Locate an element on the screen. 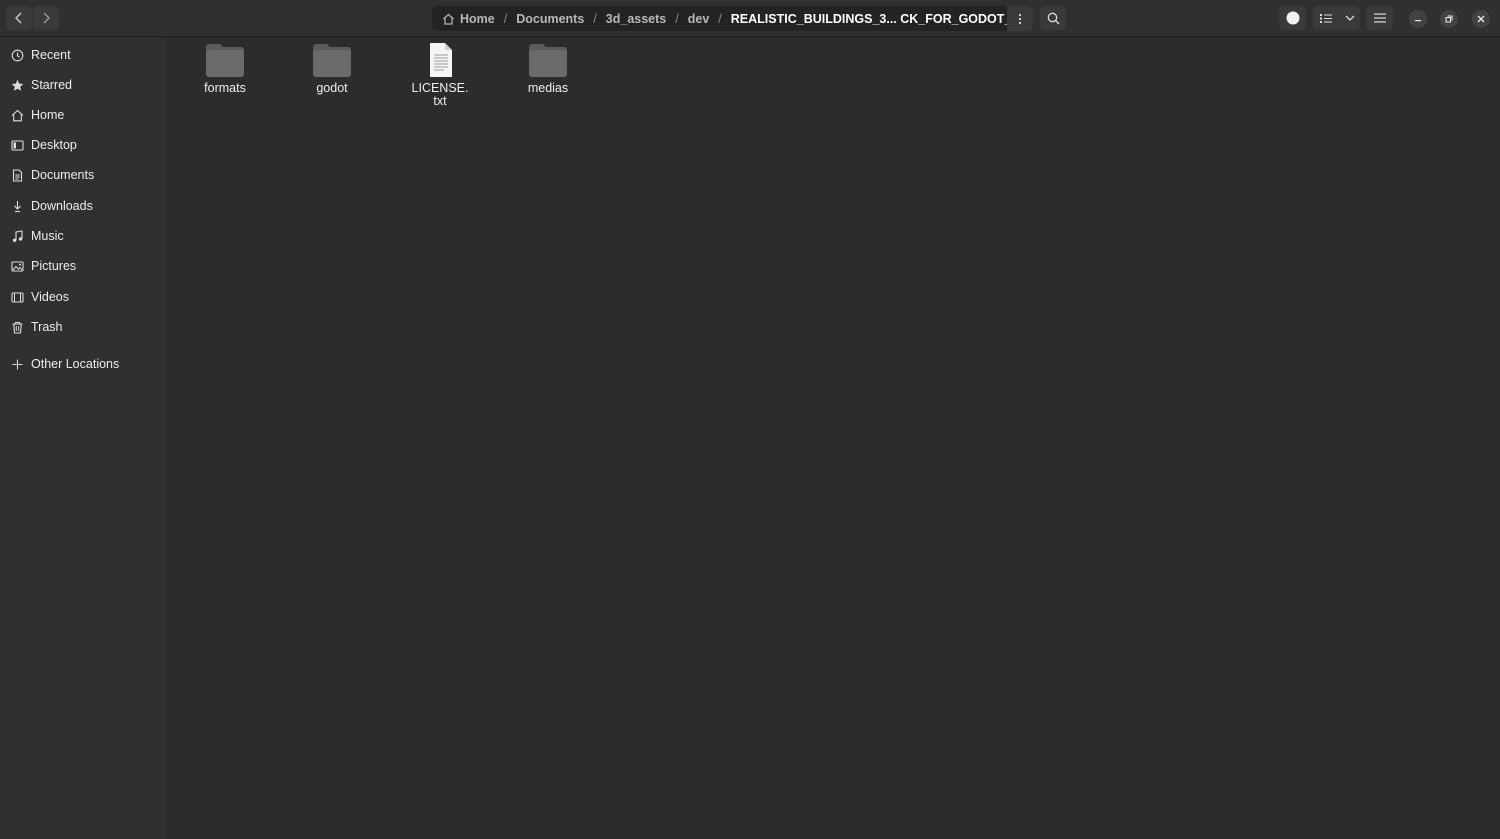  forward-button is located at coordinates (46, 18).